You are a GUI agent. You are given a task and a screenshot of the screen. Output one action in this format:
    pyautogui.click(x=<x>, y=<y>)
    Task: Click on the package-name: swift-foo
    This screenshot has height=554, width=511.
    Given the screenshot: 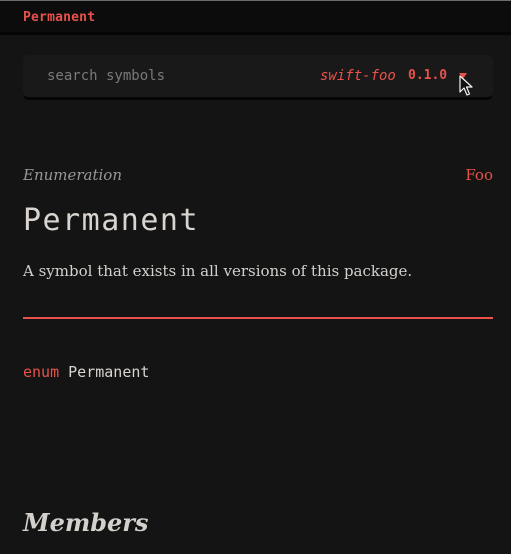 What is the action you would take?
    pyautogui.click(x=358, y=76)
    